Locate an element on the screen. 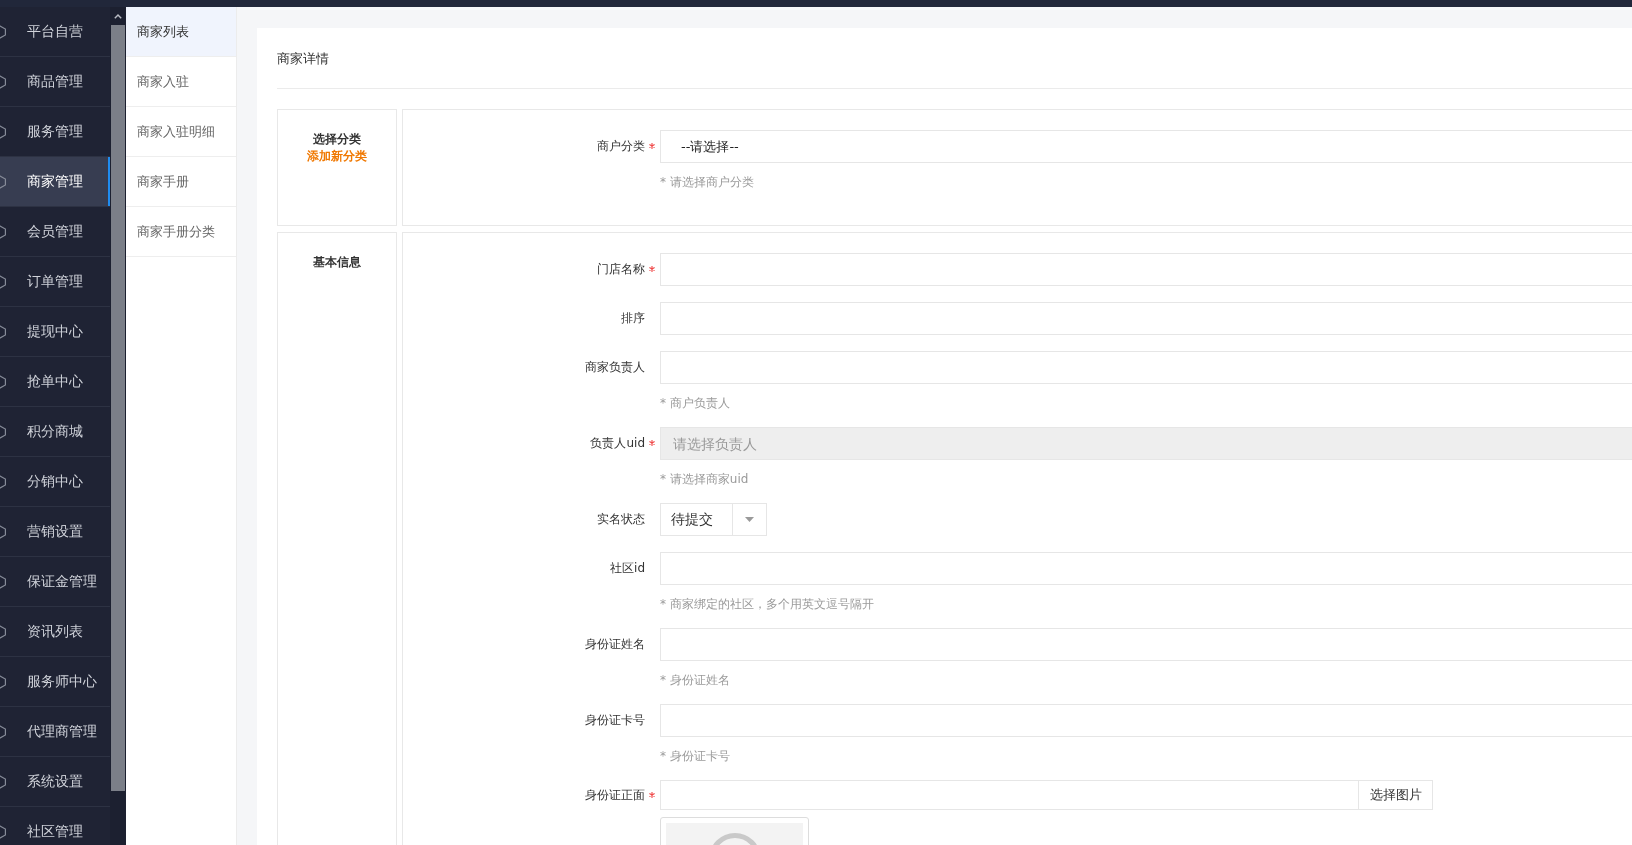  choose-image-button: 选择图片 is located at coordinates (1396, 795).